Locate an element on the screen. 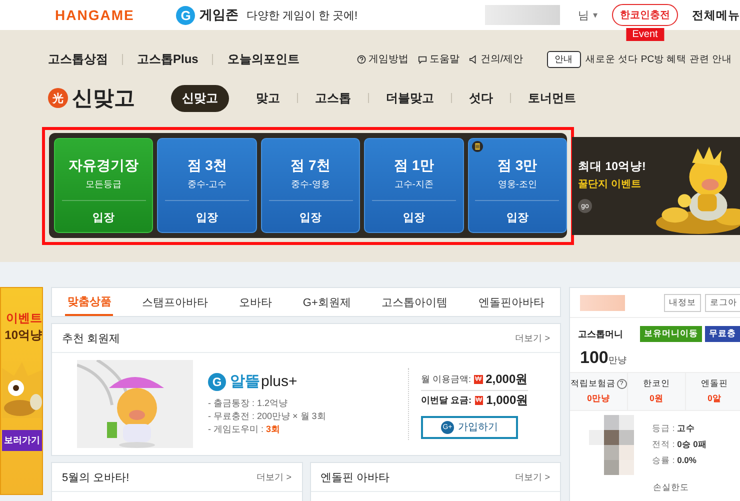  room-grade: 중수-영웅 is located at coordinates (310, 184).